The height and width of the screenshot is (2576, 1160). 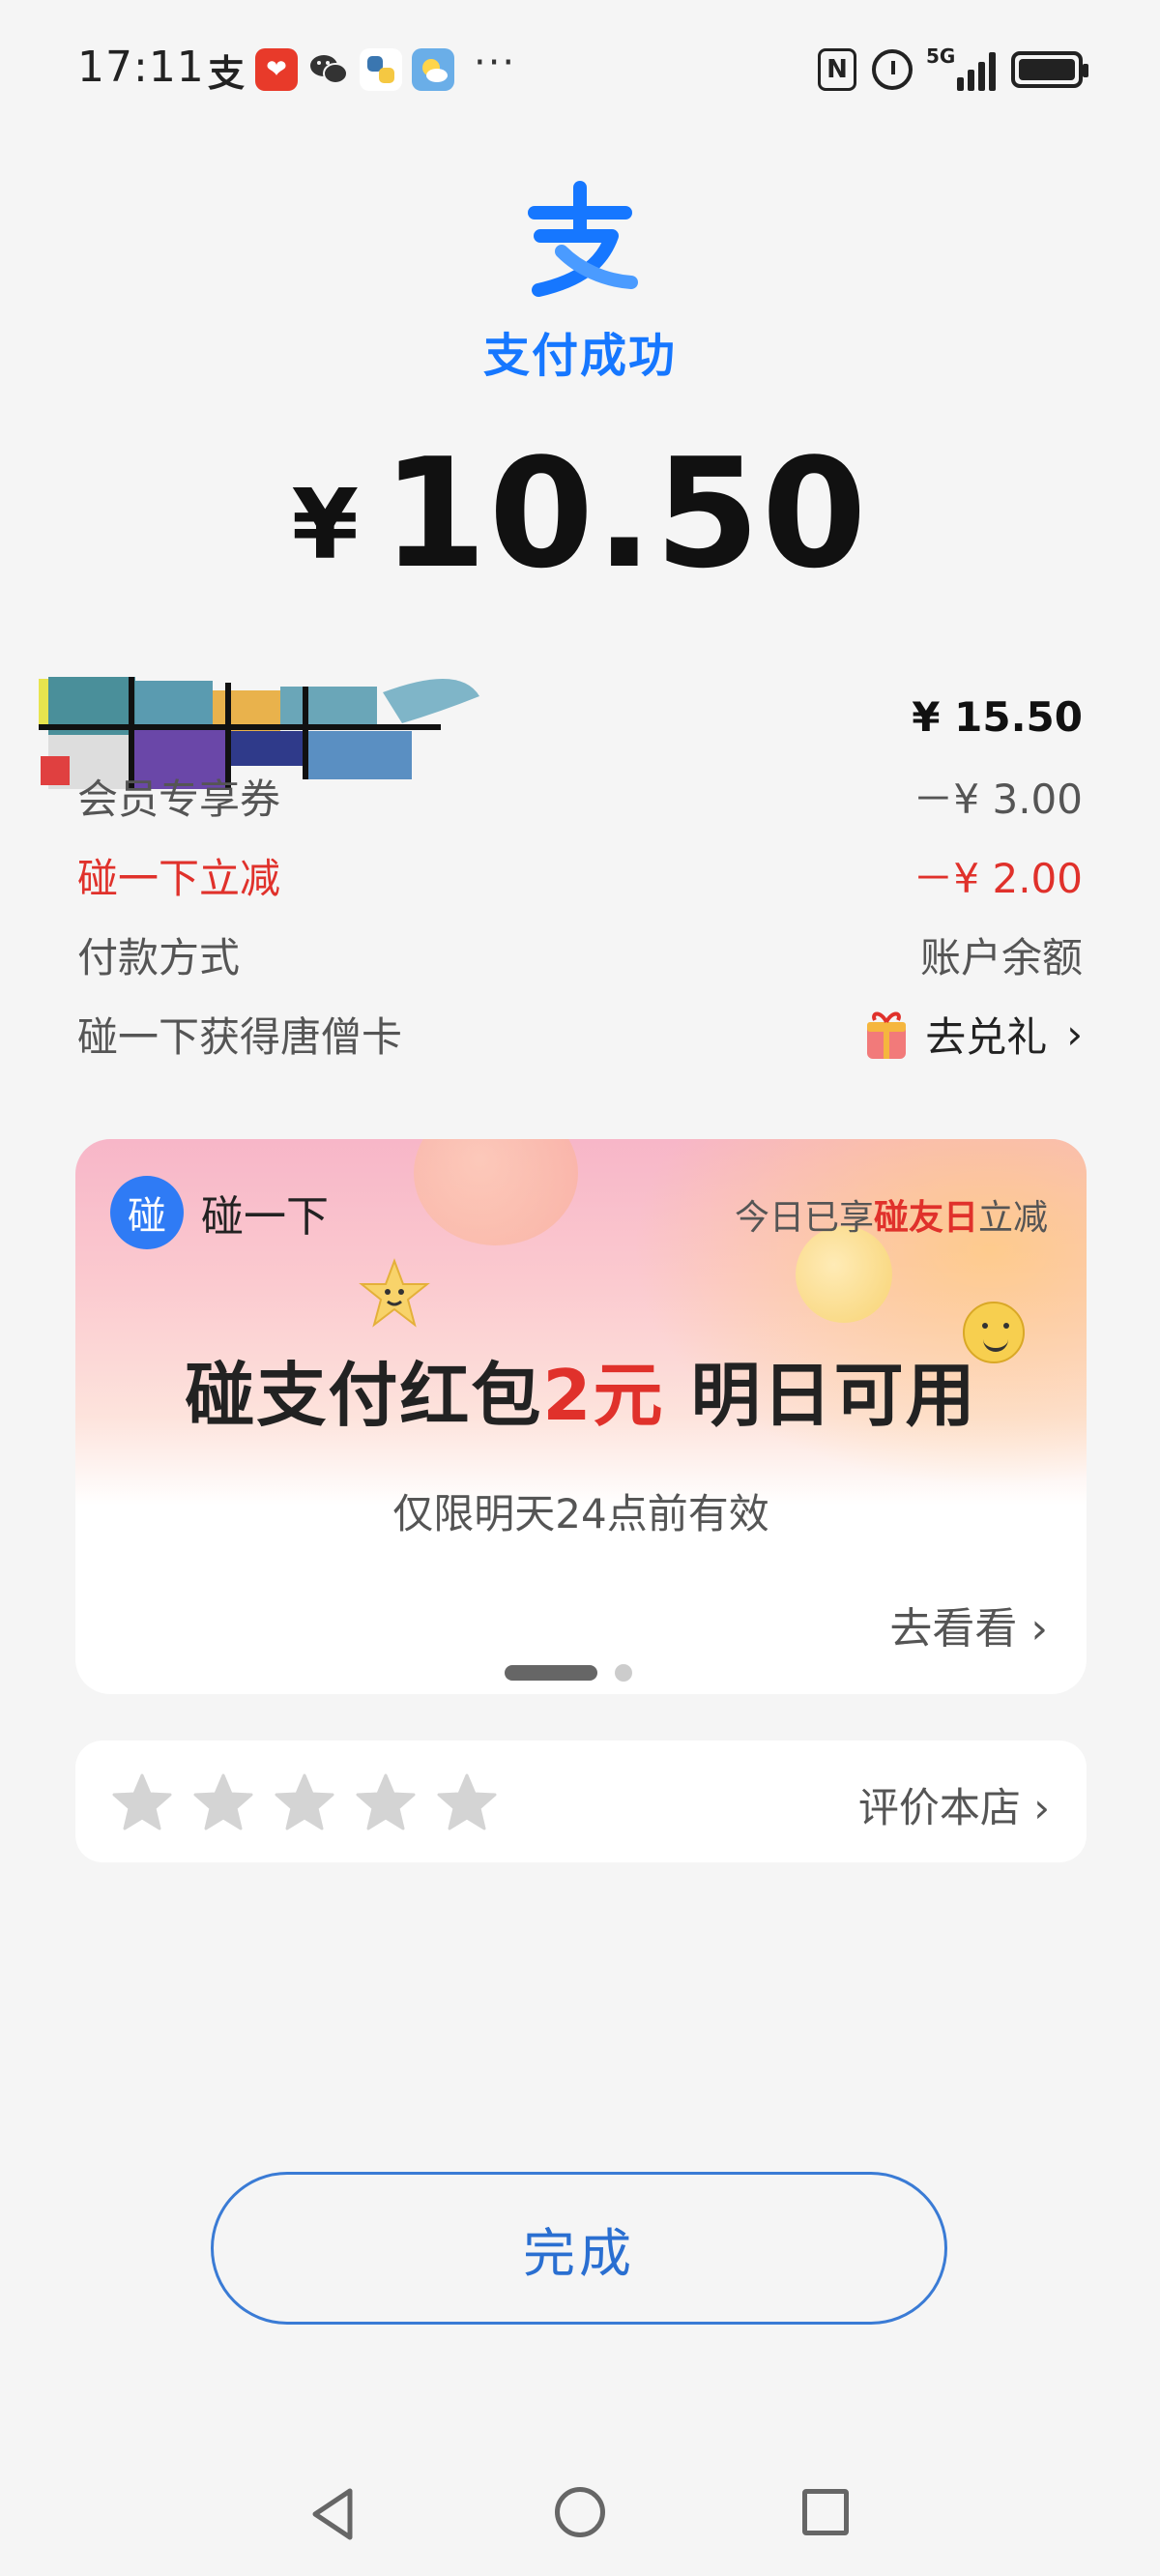 What do you see at coordinates (179, 878) in the screenshot?
I see `tap-discount-label: 碰一下立减` at bounding box center [179, 878].